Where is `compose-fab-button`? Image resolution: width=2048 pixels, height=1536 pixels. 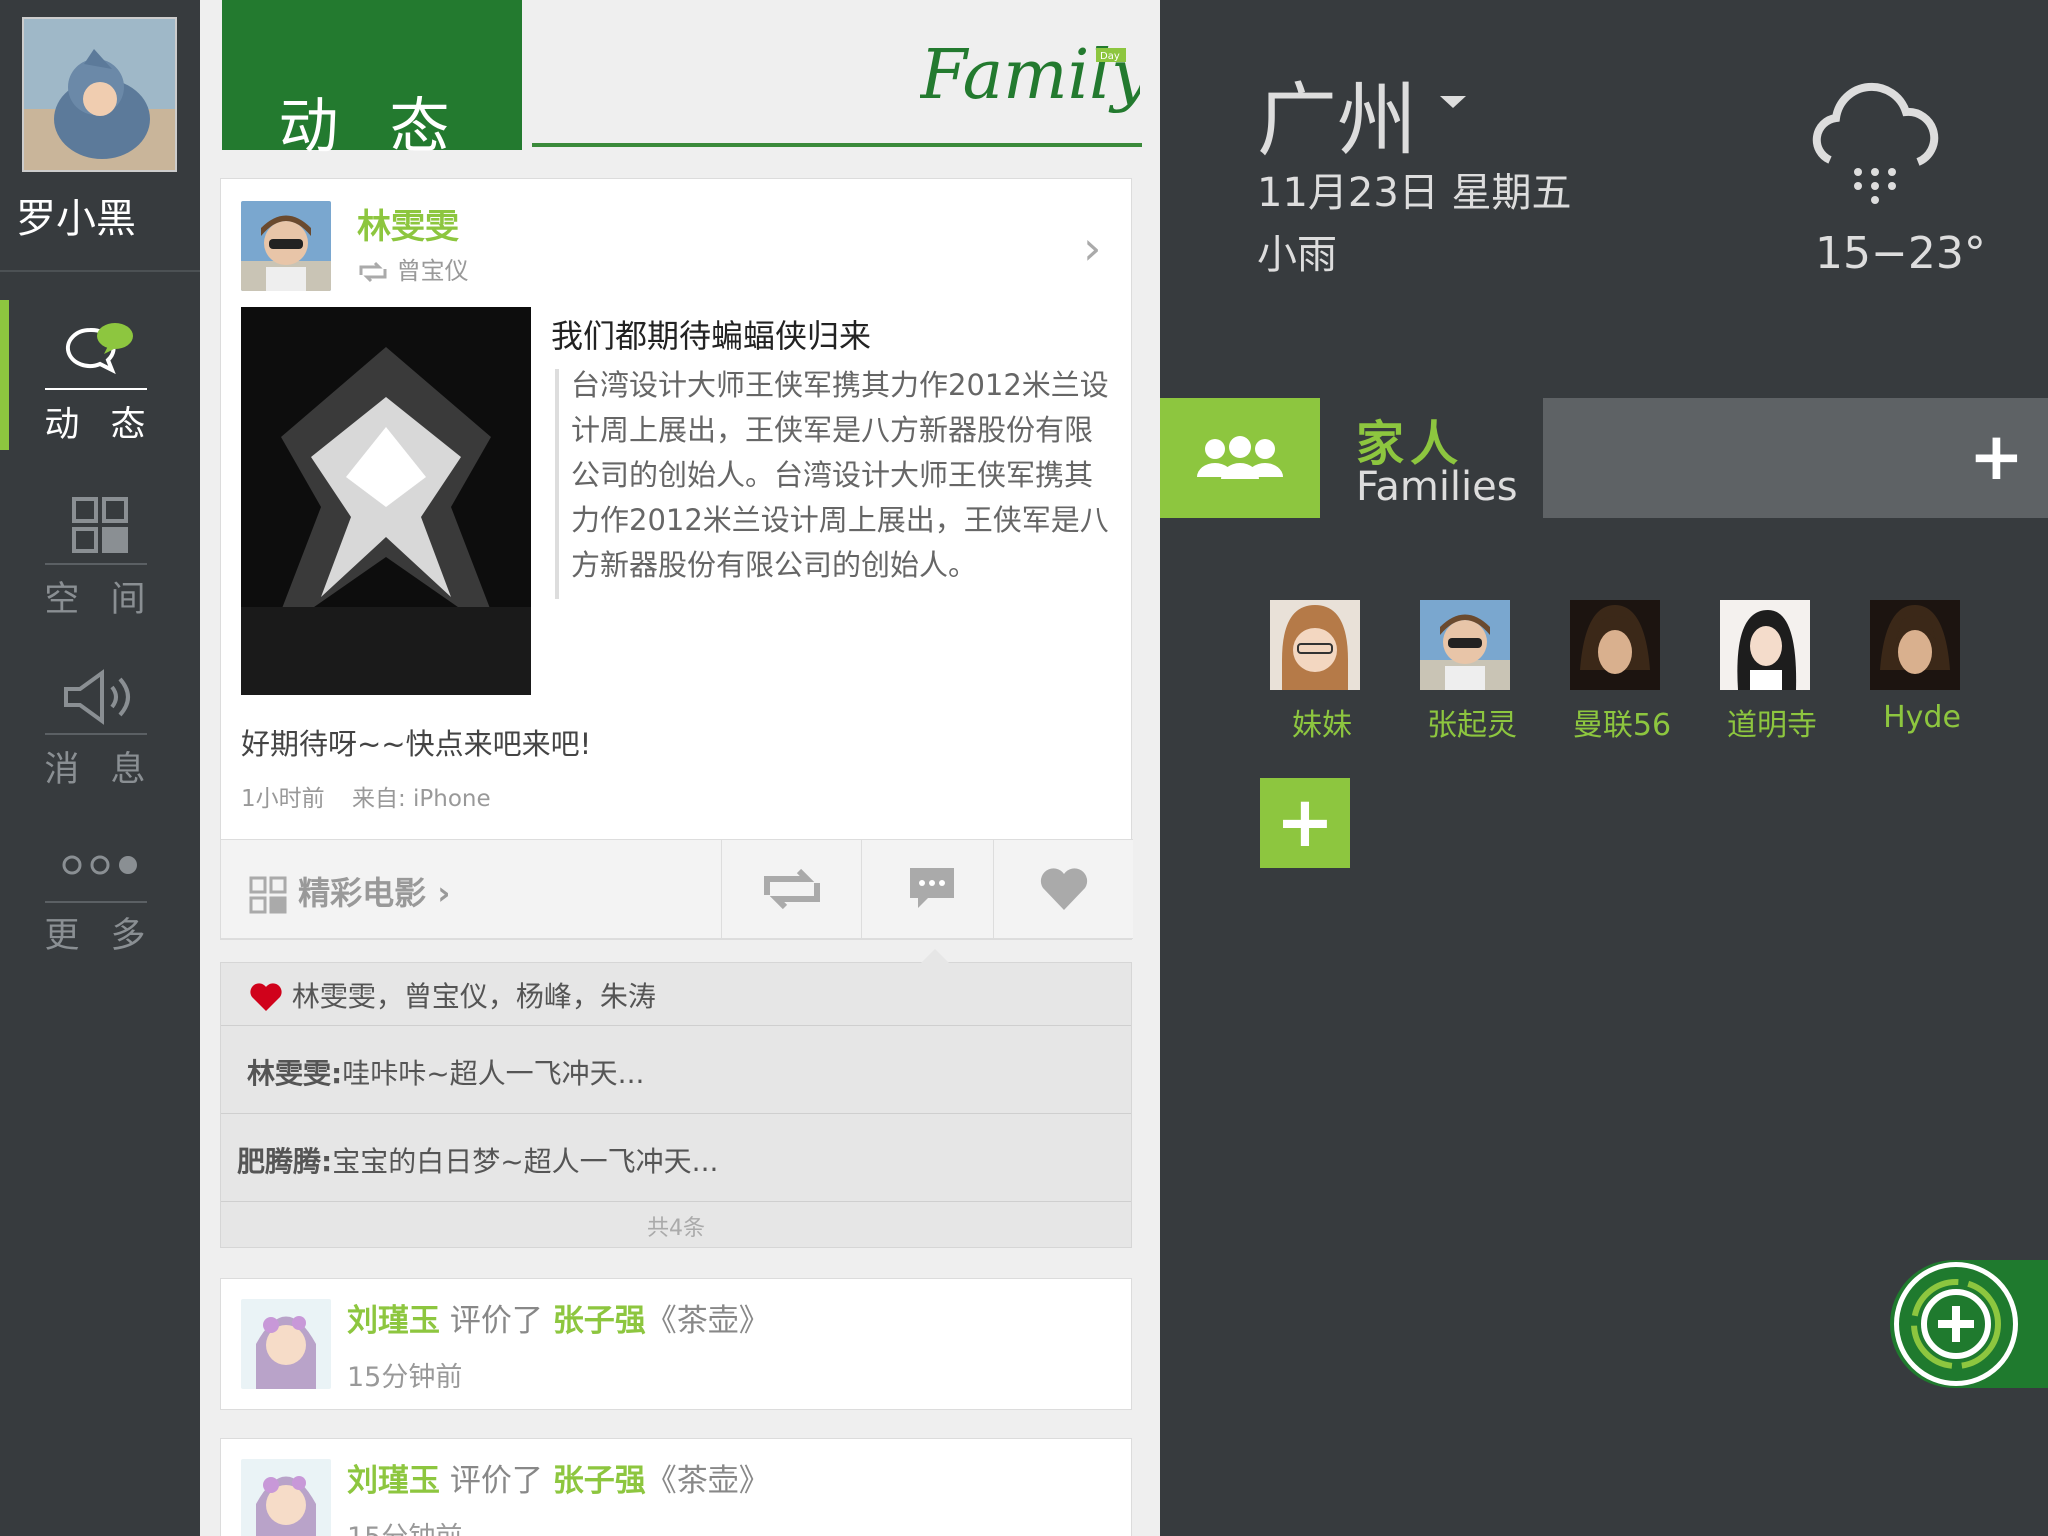
compose-fab-button is located at coordinates (1956, 1324).